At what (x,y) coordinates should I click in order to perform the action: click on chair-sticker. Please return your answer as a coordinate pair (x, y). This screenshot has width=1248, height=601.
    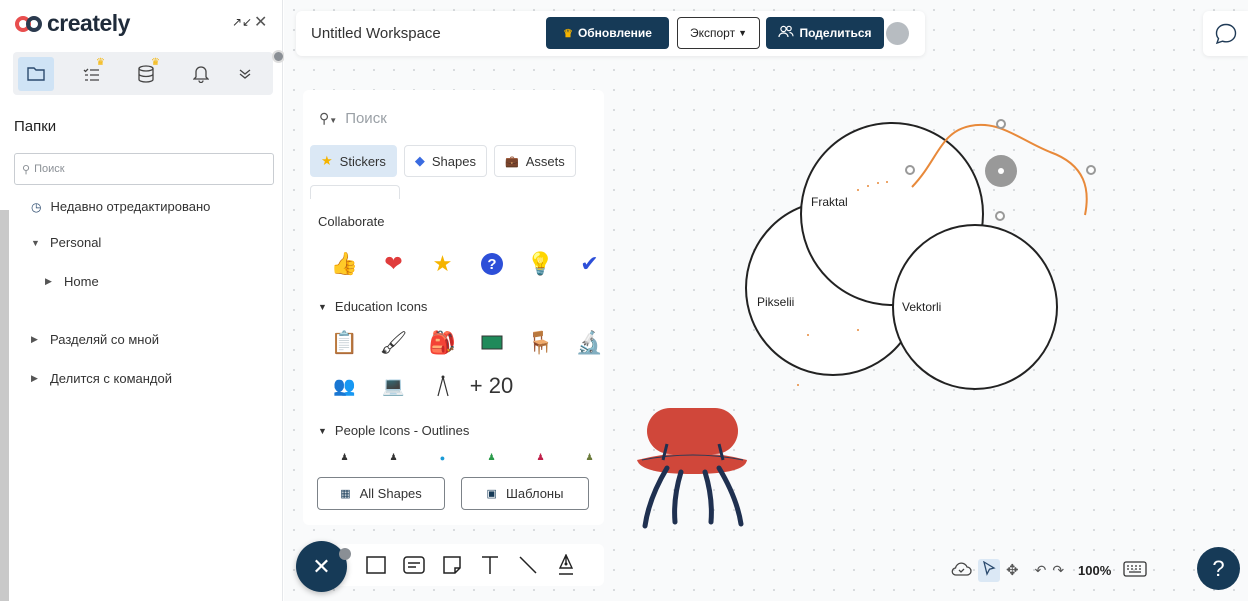
    Looking at the image, I should click on (693, 469).